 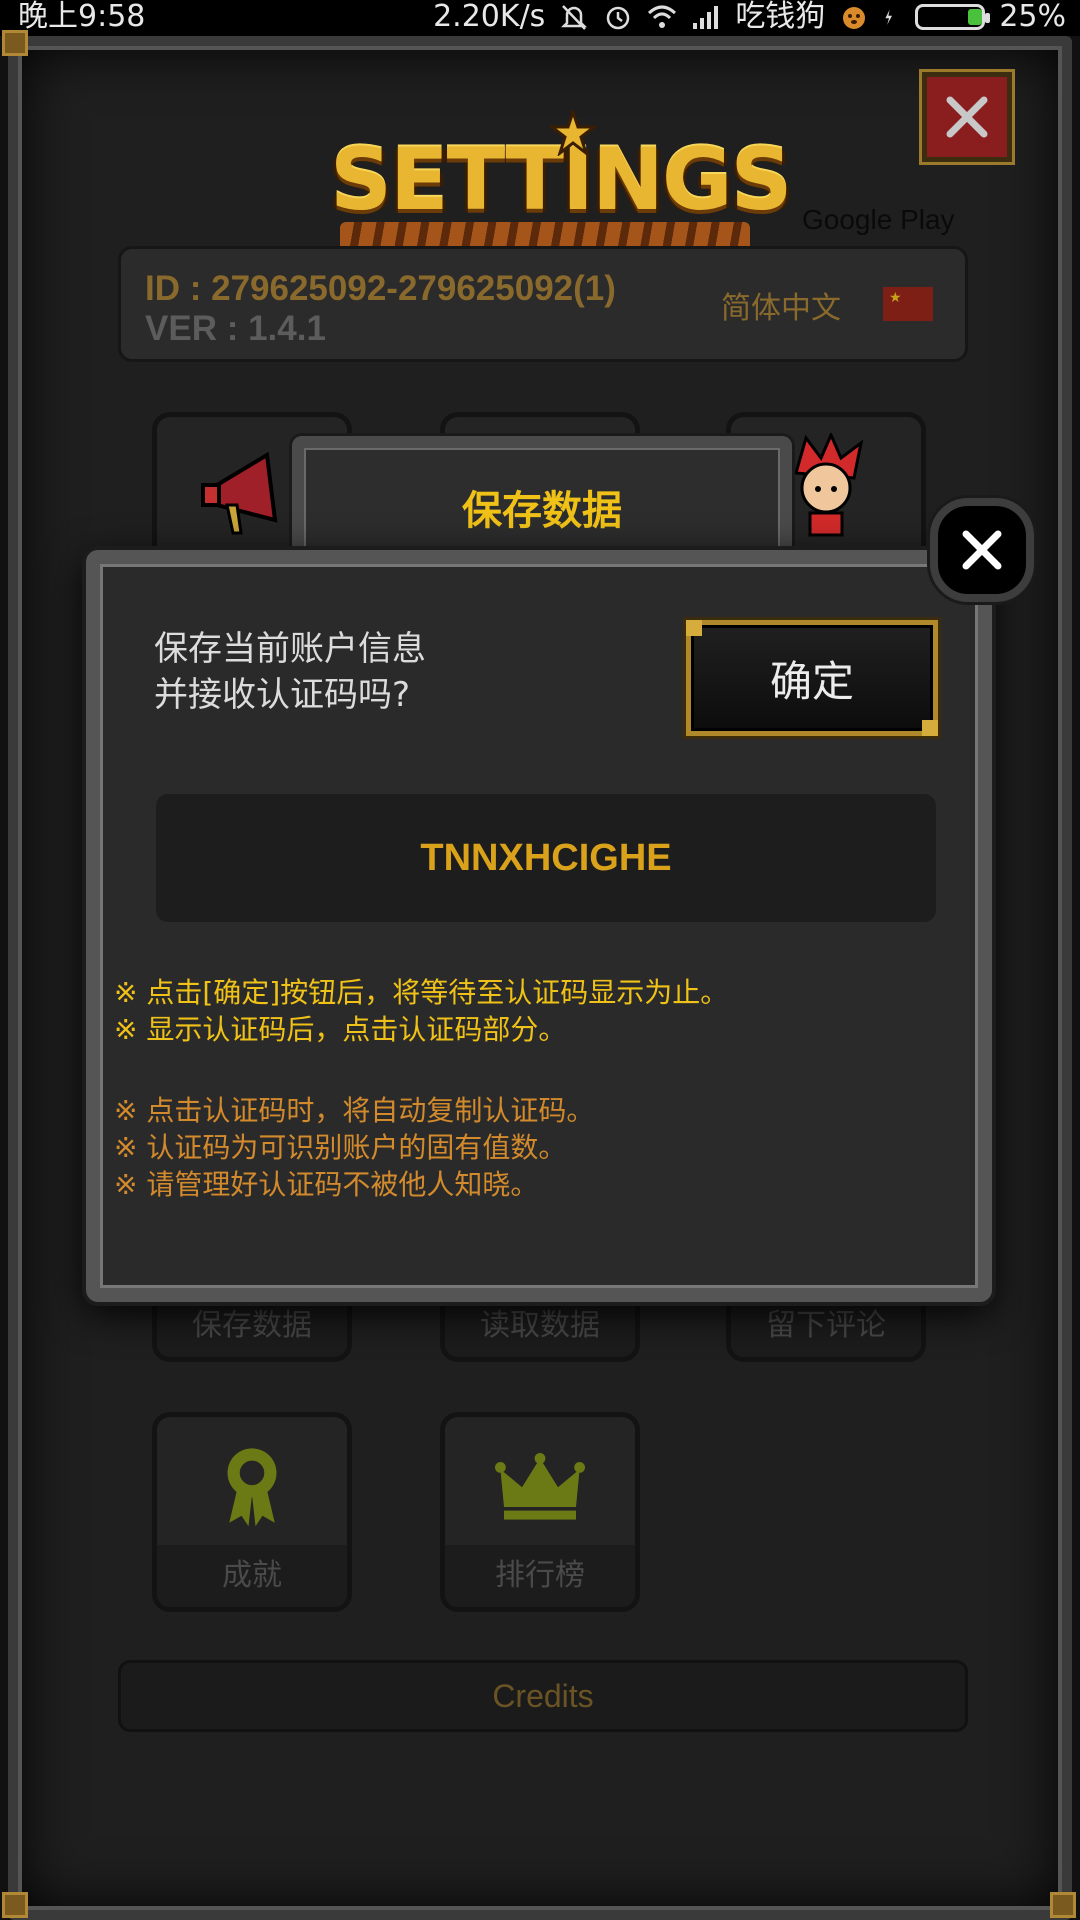 What do you see at coordinates (540, 1486) in the screenshot?
I see `crown-icon` at bounding box center [540, 1486].